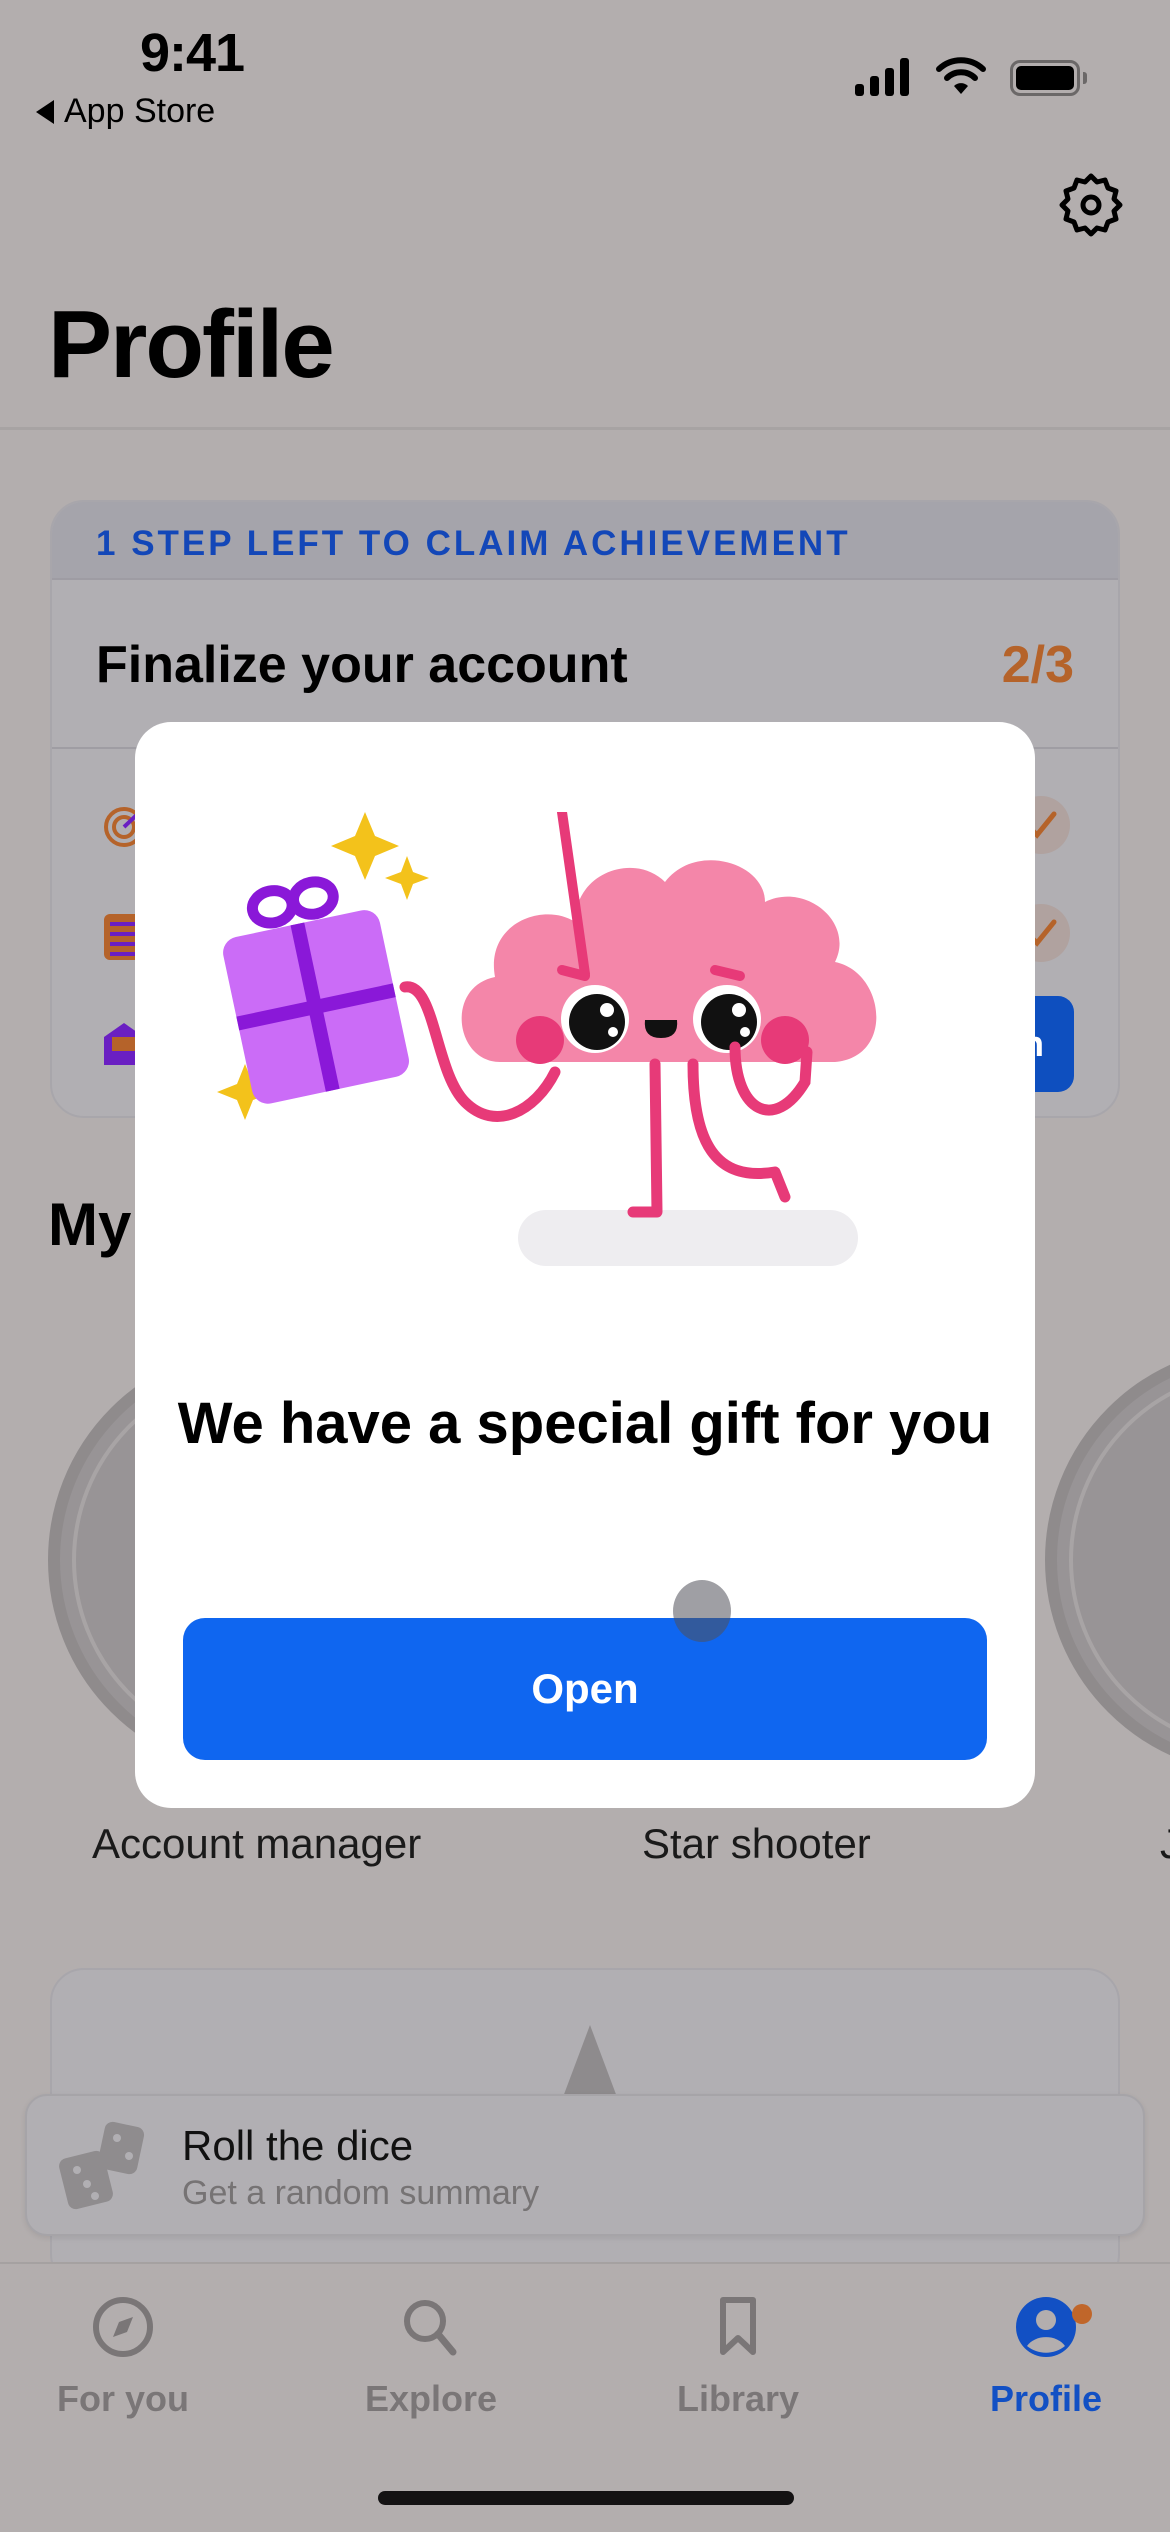 The image size is (1170, 2532). I want to click on header-divider, so click(585, 428).